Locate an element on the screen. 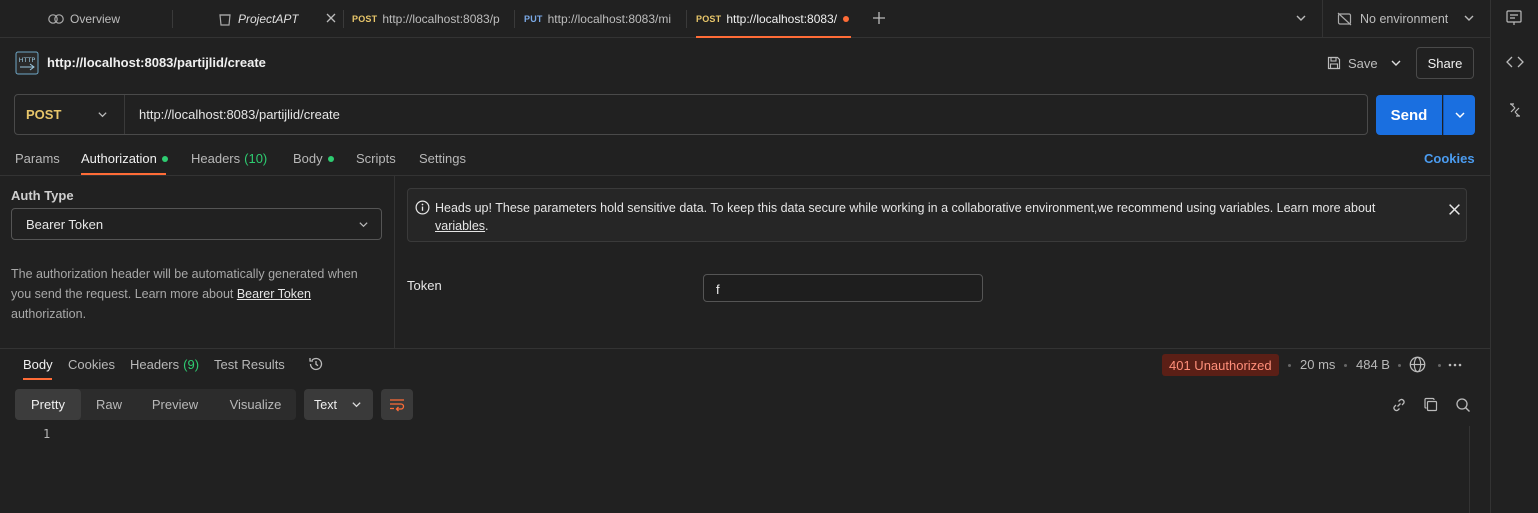  token-label: Token is located at coordinates (424, 285).